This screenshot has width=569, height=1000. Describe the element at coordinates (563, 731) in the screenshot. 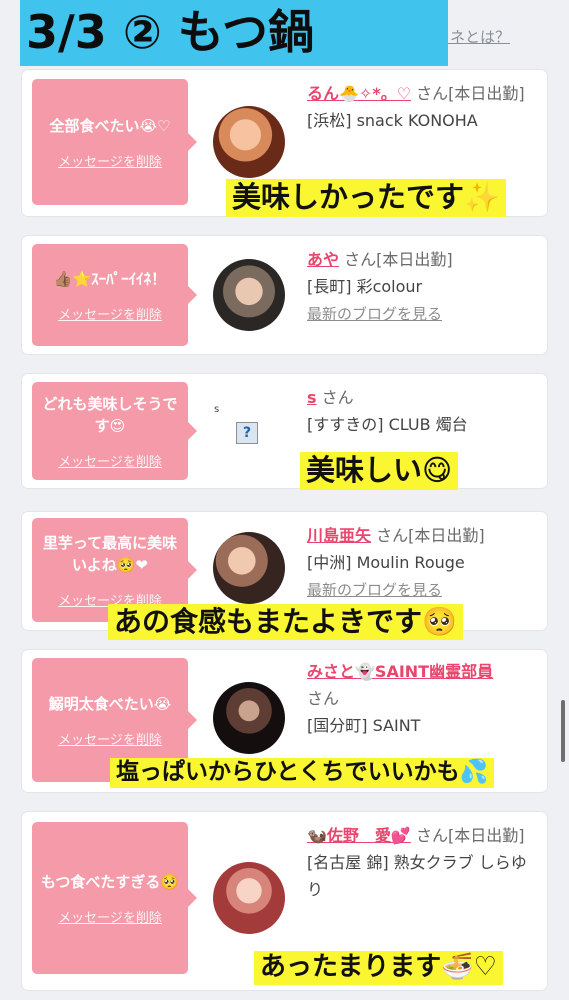

I see `scrollbar-thumb` at that location.